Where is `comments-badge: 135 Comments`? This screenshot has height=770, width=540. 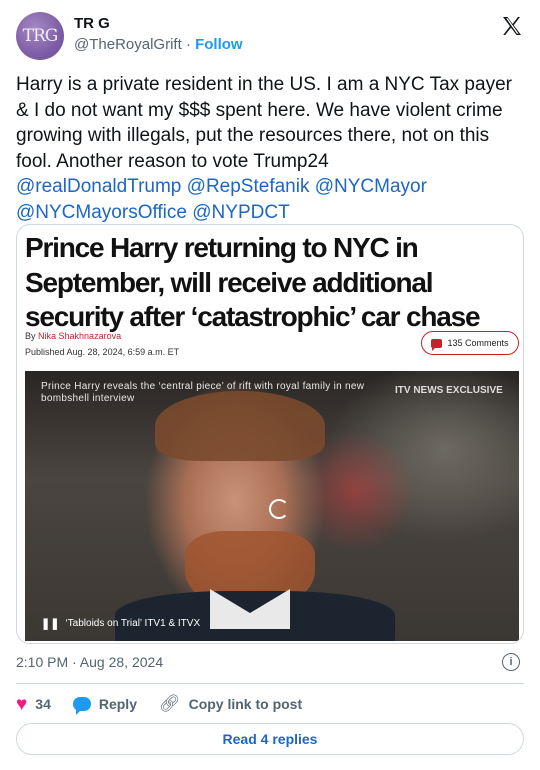 comments-badge: 135 Comments is located at coordinates (470, 343).